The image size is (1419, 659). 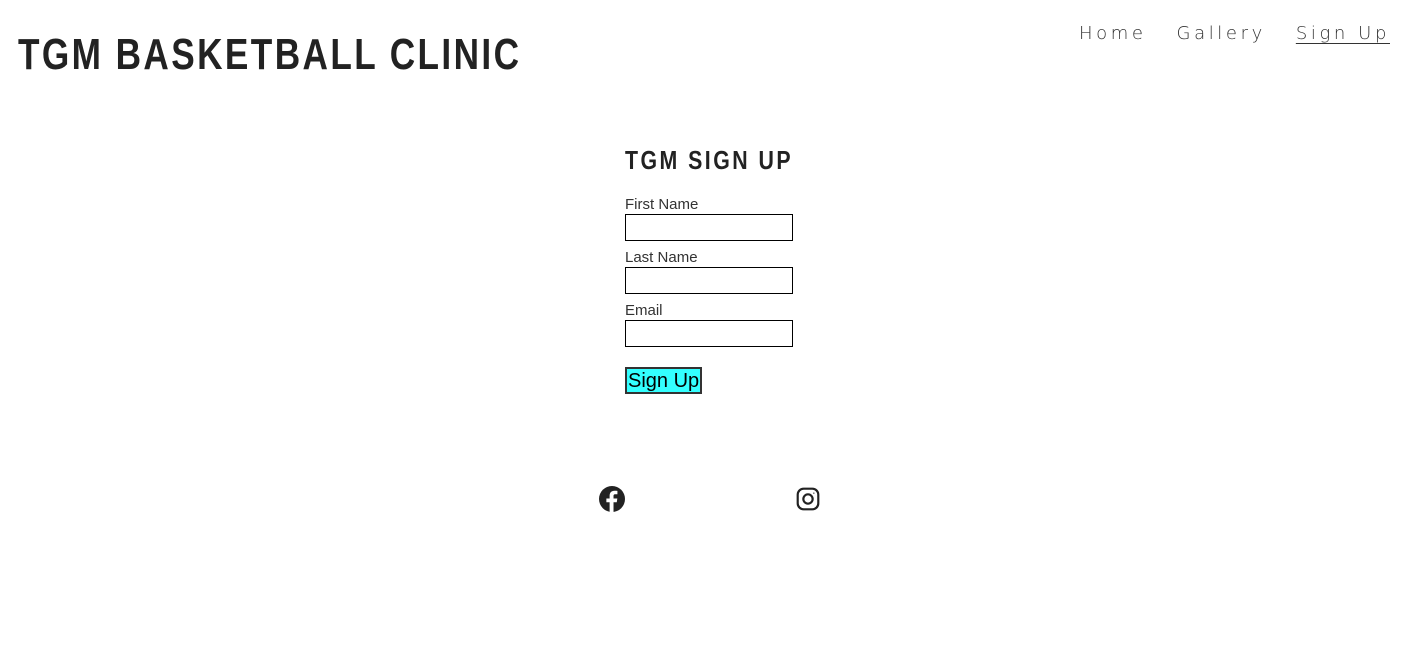 What do you see at coordinates (612, 499) in the screenshot?
I see `facebook-icon` at bounding box center [612, 499].